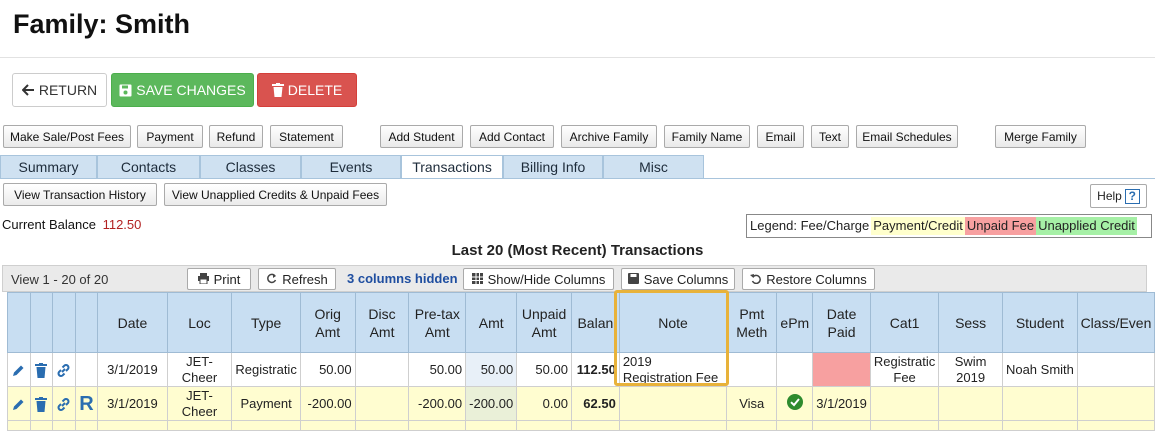  I want to click on restore-columns-button: Restore Columns, so click(808, 279).